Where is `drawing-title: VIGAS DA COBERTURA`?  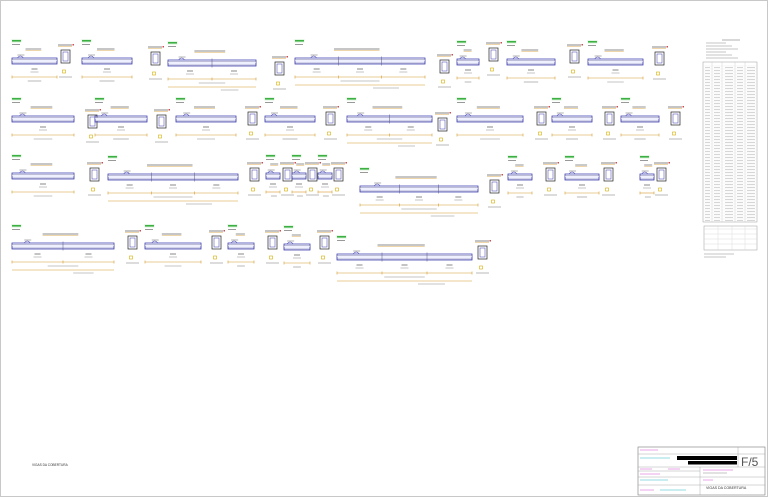 drawing-title: VIGAS DA COBERTURA is located at coordinates (726, 488).